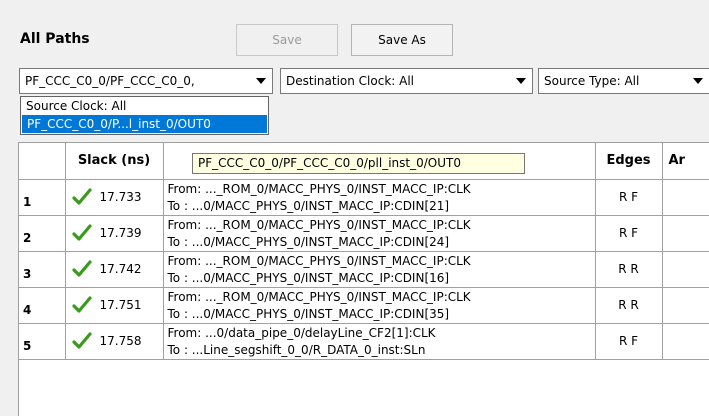 The image size is (709, 416). I want to click on destination-clock-select: Destination Clock: All, so click(406, 81).